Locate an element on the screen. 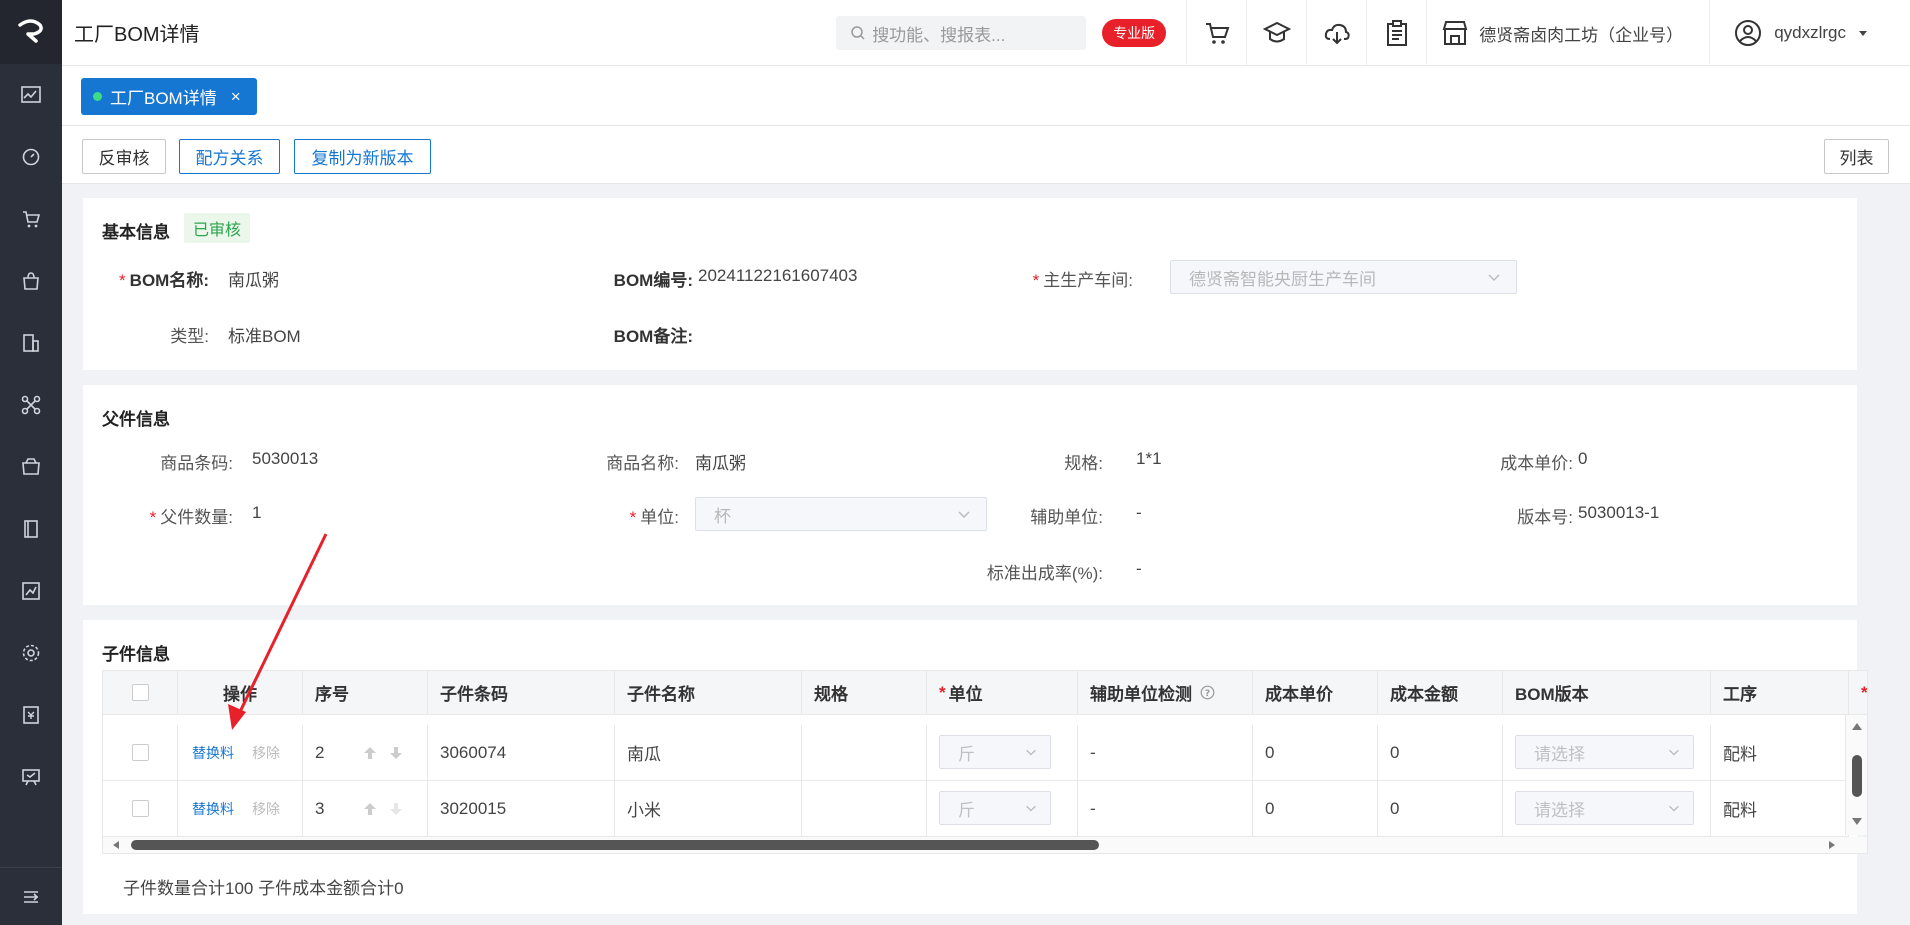 The image size is (1910, 925). sidebar-item-cart is located at coordinates (31, 219).